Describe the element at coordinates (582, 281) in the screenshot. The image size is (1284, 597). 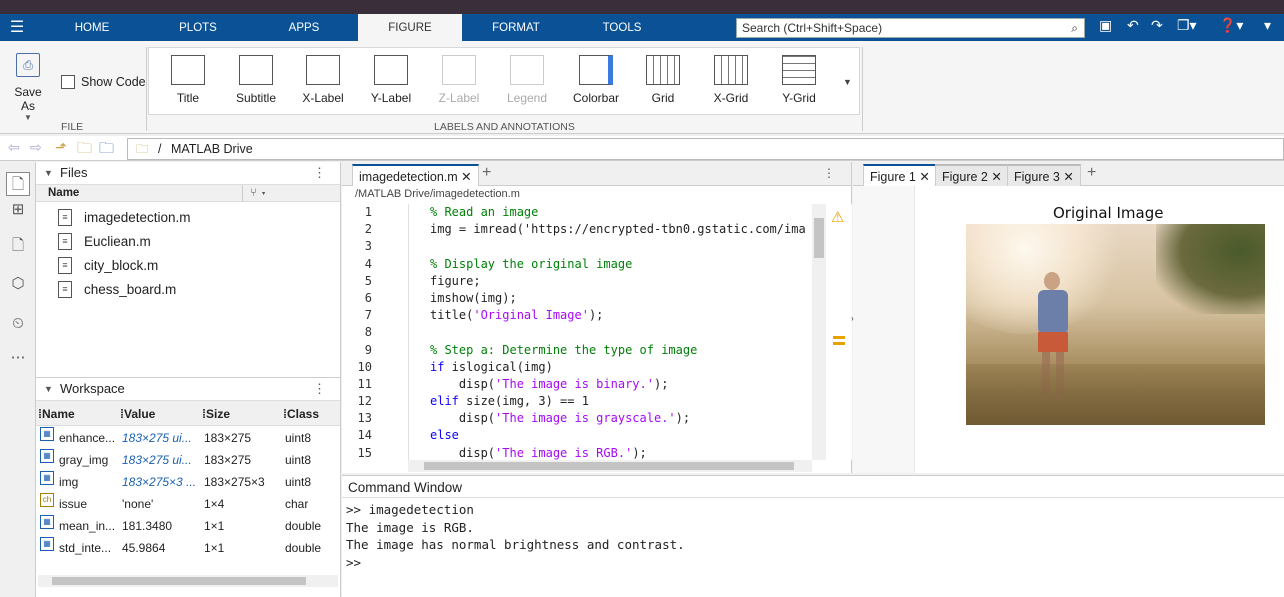
I see `code-line: 5 figure;` at that location.